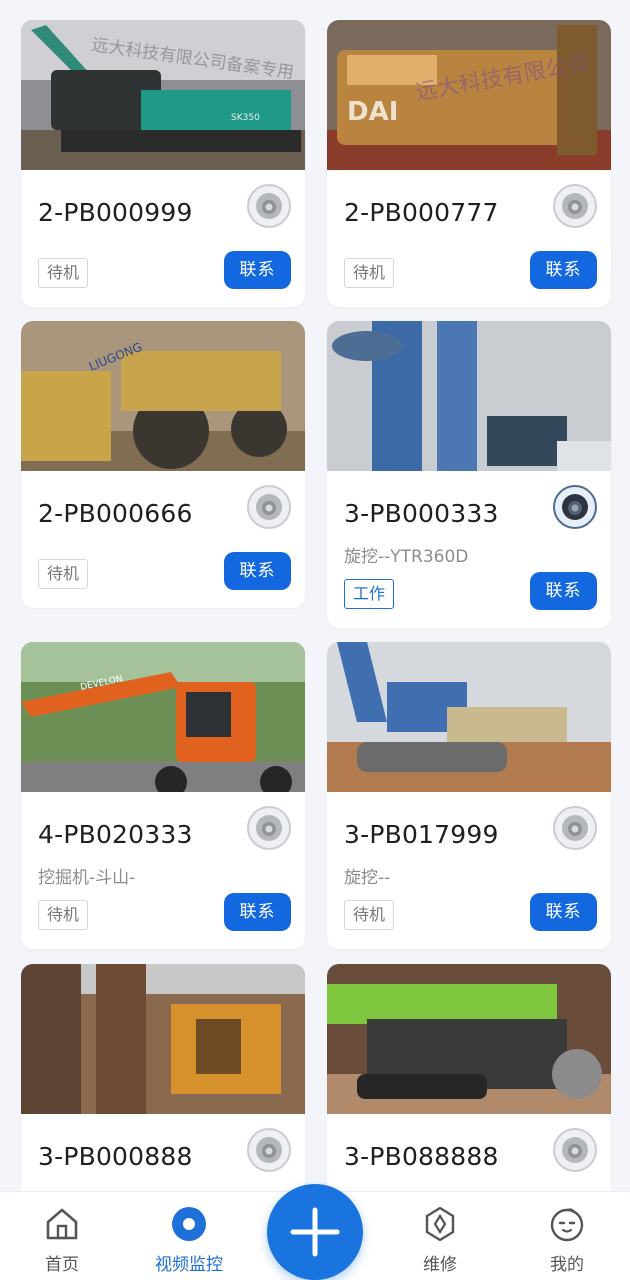 The width and height of the screenshot is (630, 1280). What do you see at coordinates (245, 118) in the screenshot?
I see `svg-text: SK350` at bounding box center [245, 118].